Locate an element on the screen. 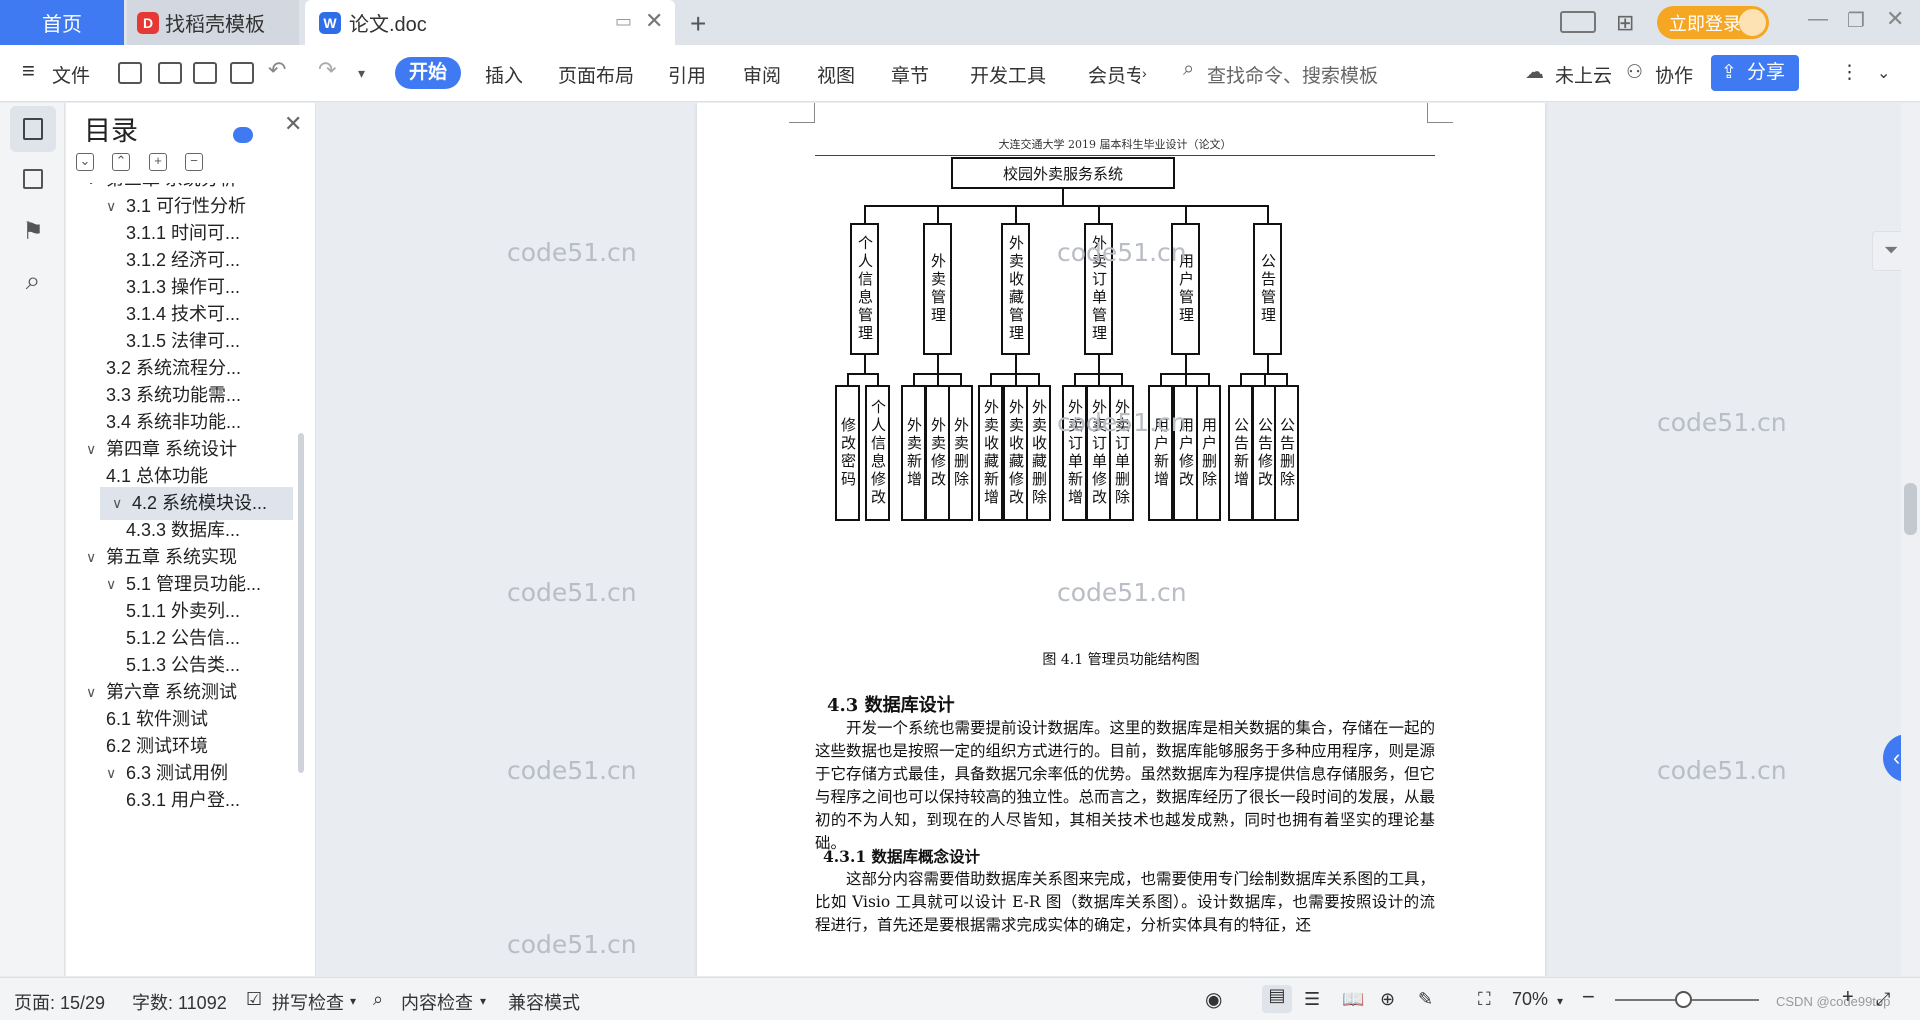  menu-tab-start: 开始 is located at coordinates (428, 73).